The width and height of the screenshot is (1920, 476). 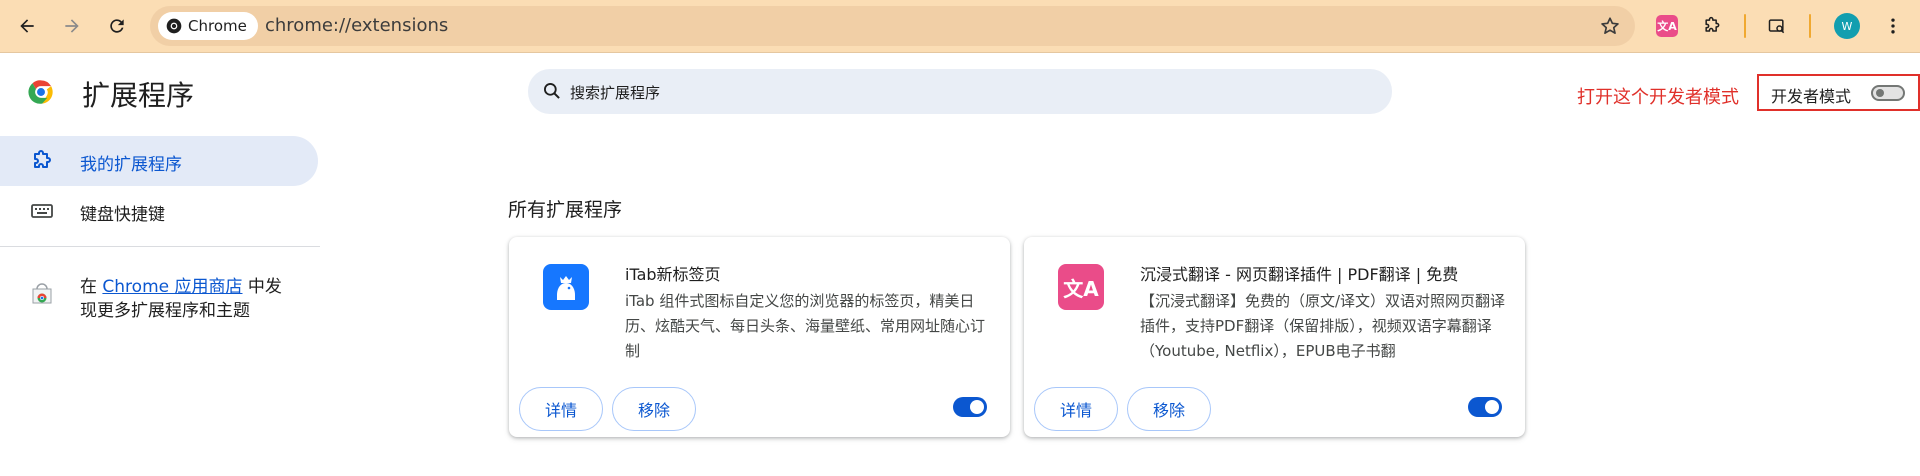 I want to click on reload-icon, so click(x=117, y=26).